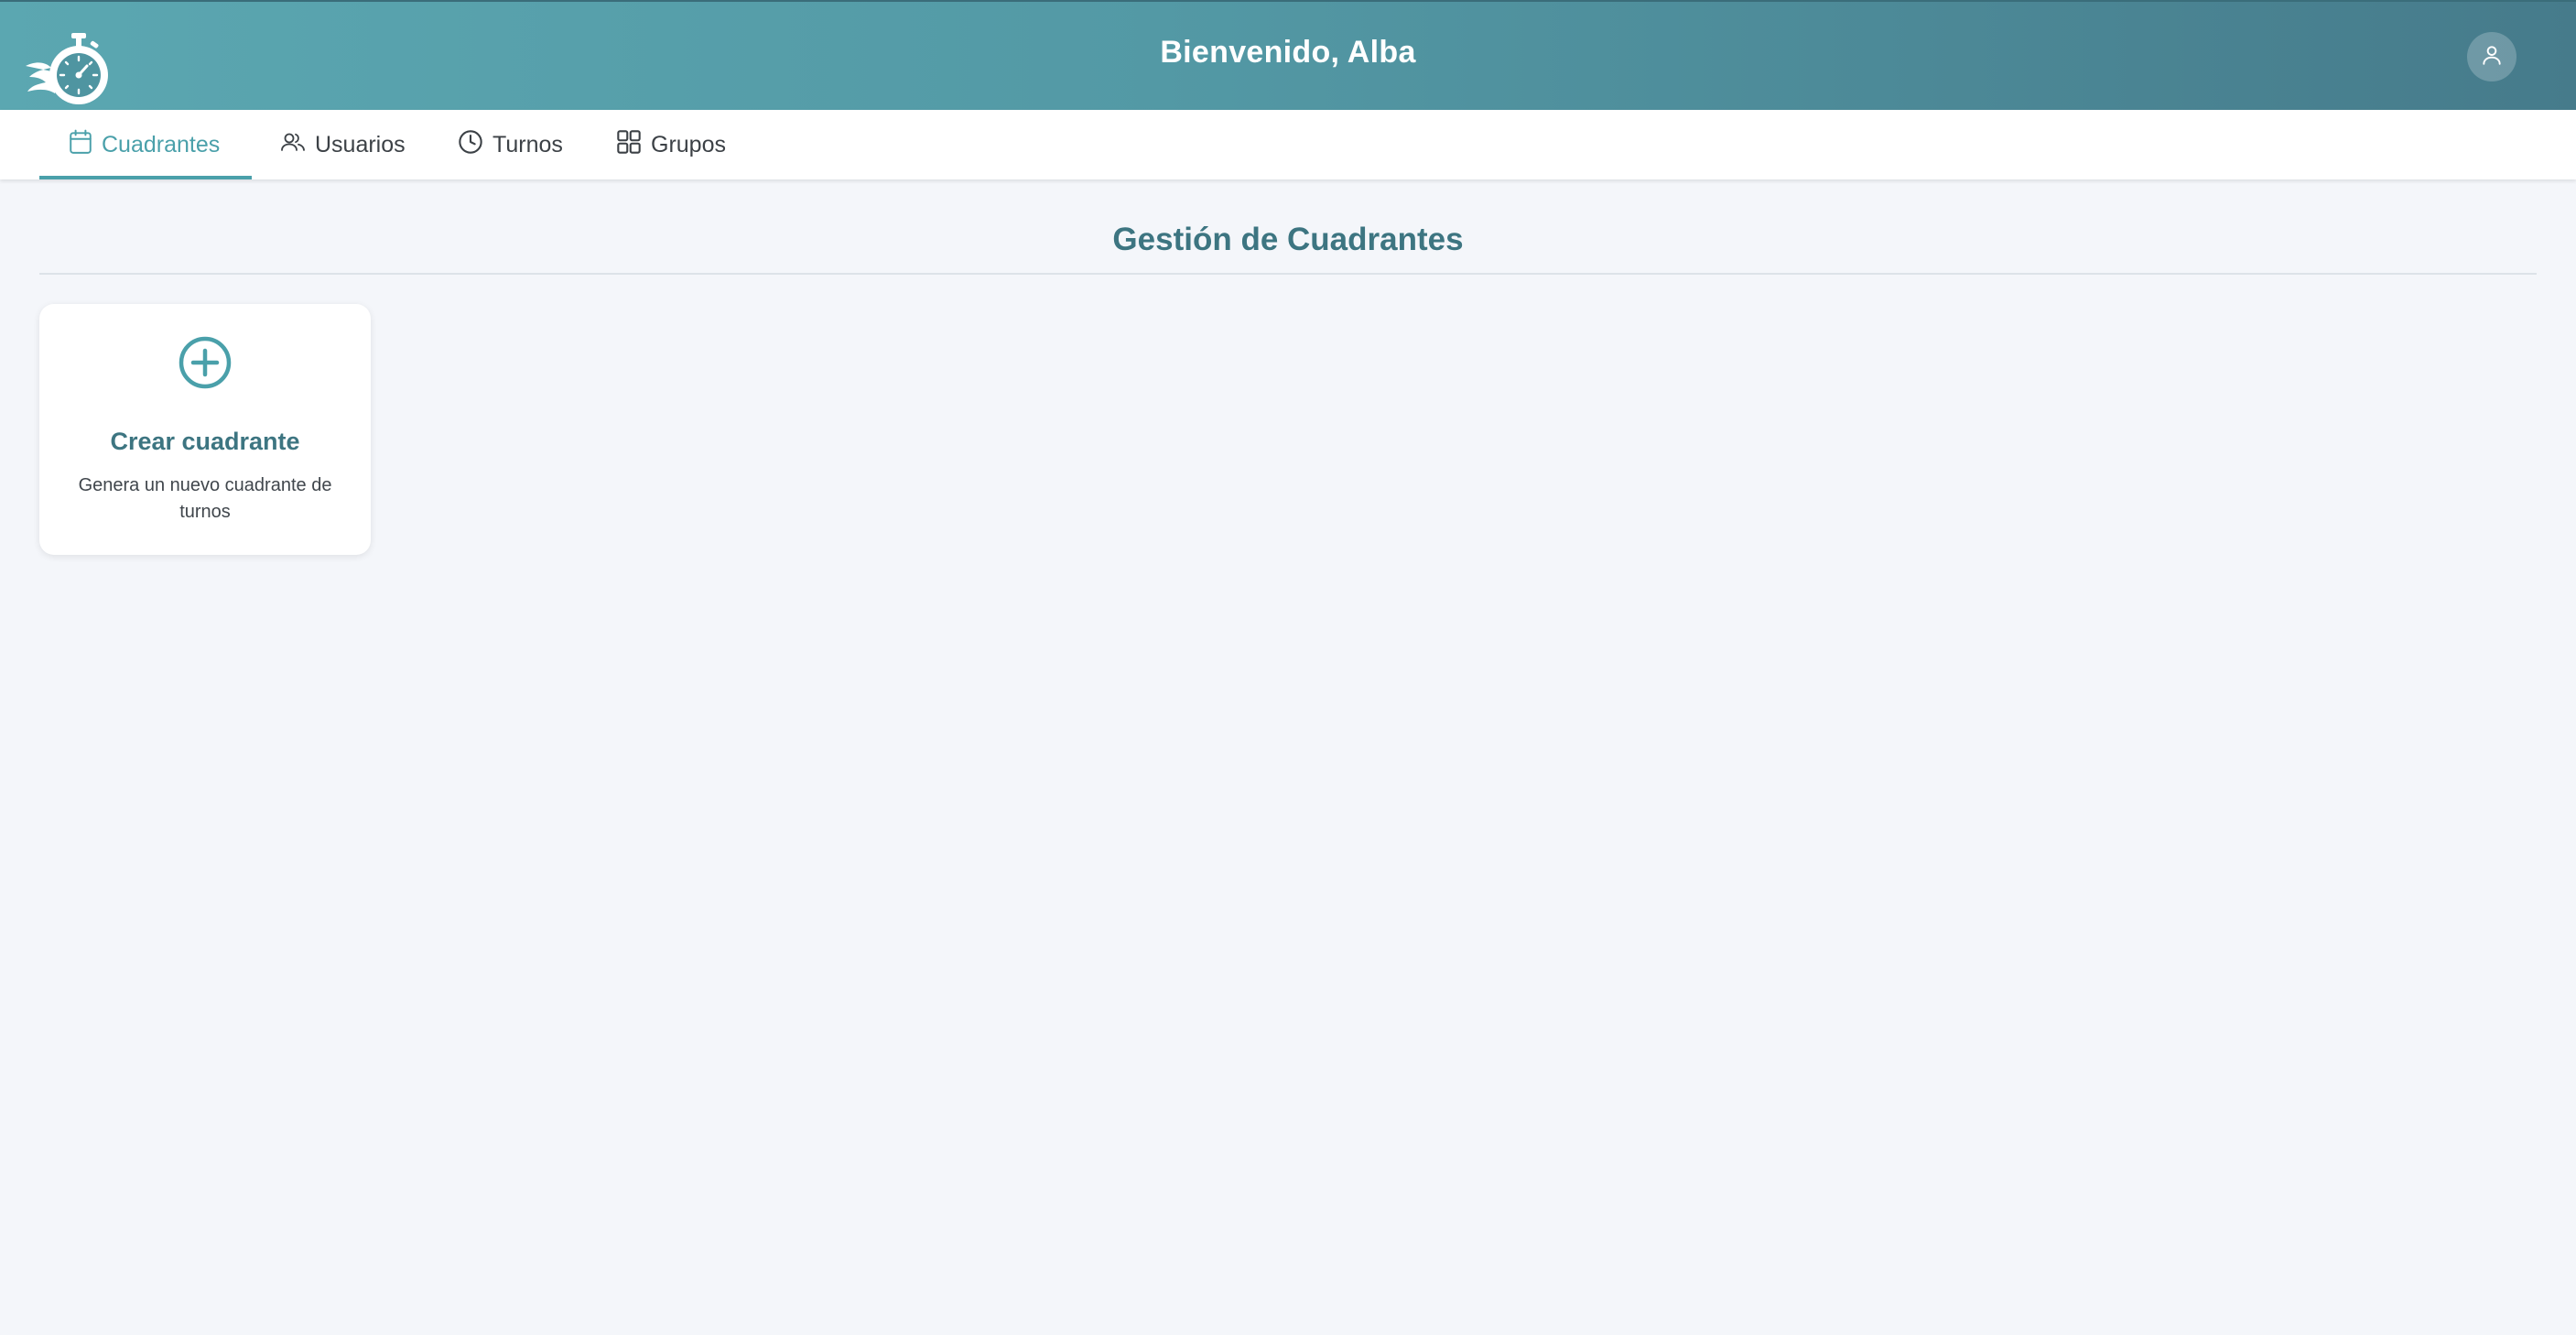  Describe the element at coordinates (80, 145) in the screenshot. I see `calendar-icon` at that location.